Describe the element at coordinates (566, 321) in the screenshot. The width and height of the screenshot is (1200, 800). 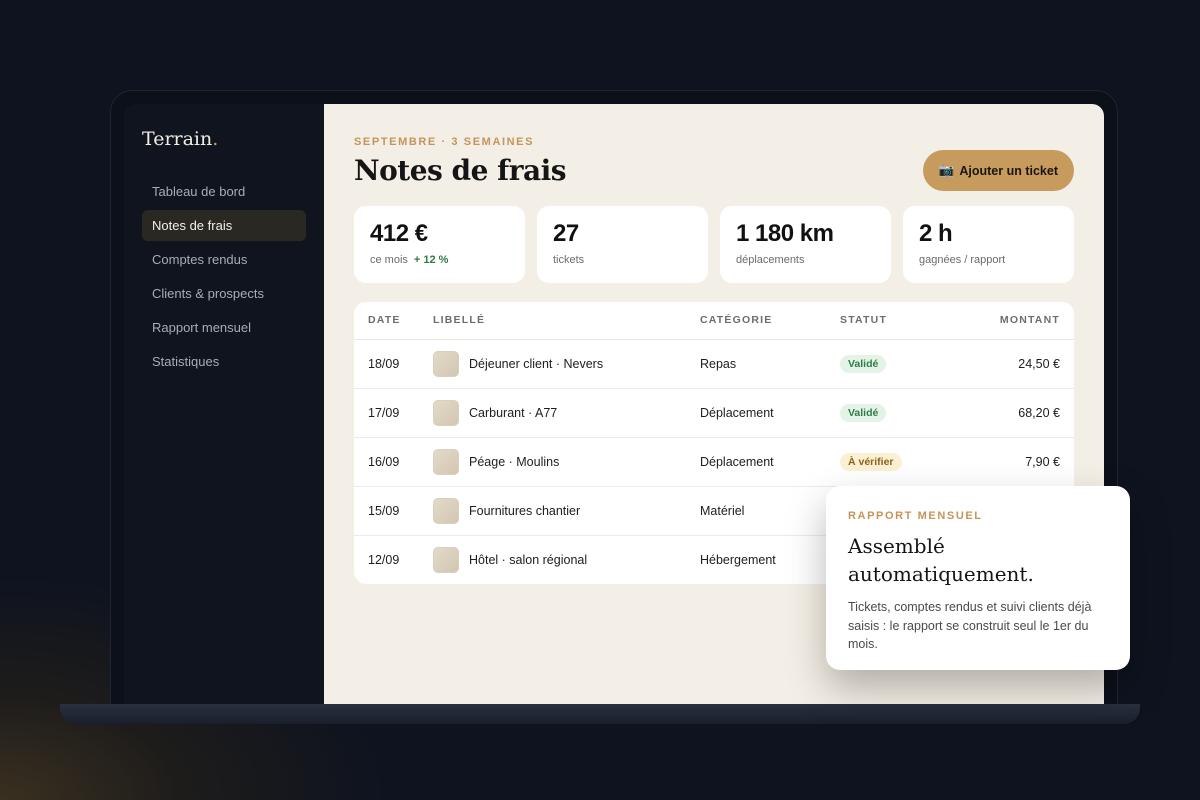
I see `column-header-label: LIBELLÉ` at that location.